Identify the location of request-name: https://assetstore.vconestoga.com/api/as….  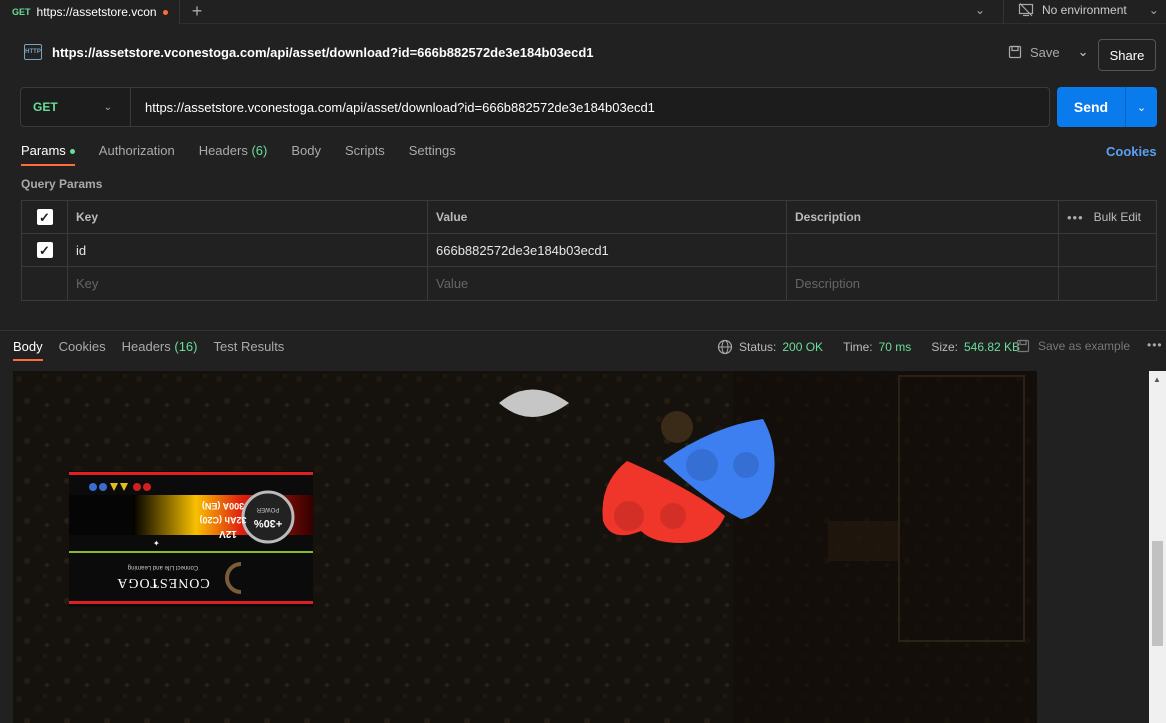
(323, 52).